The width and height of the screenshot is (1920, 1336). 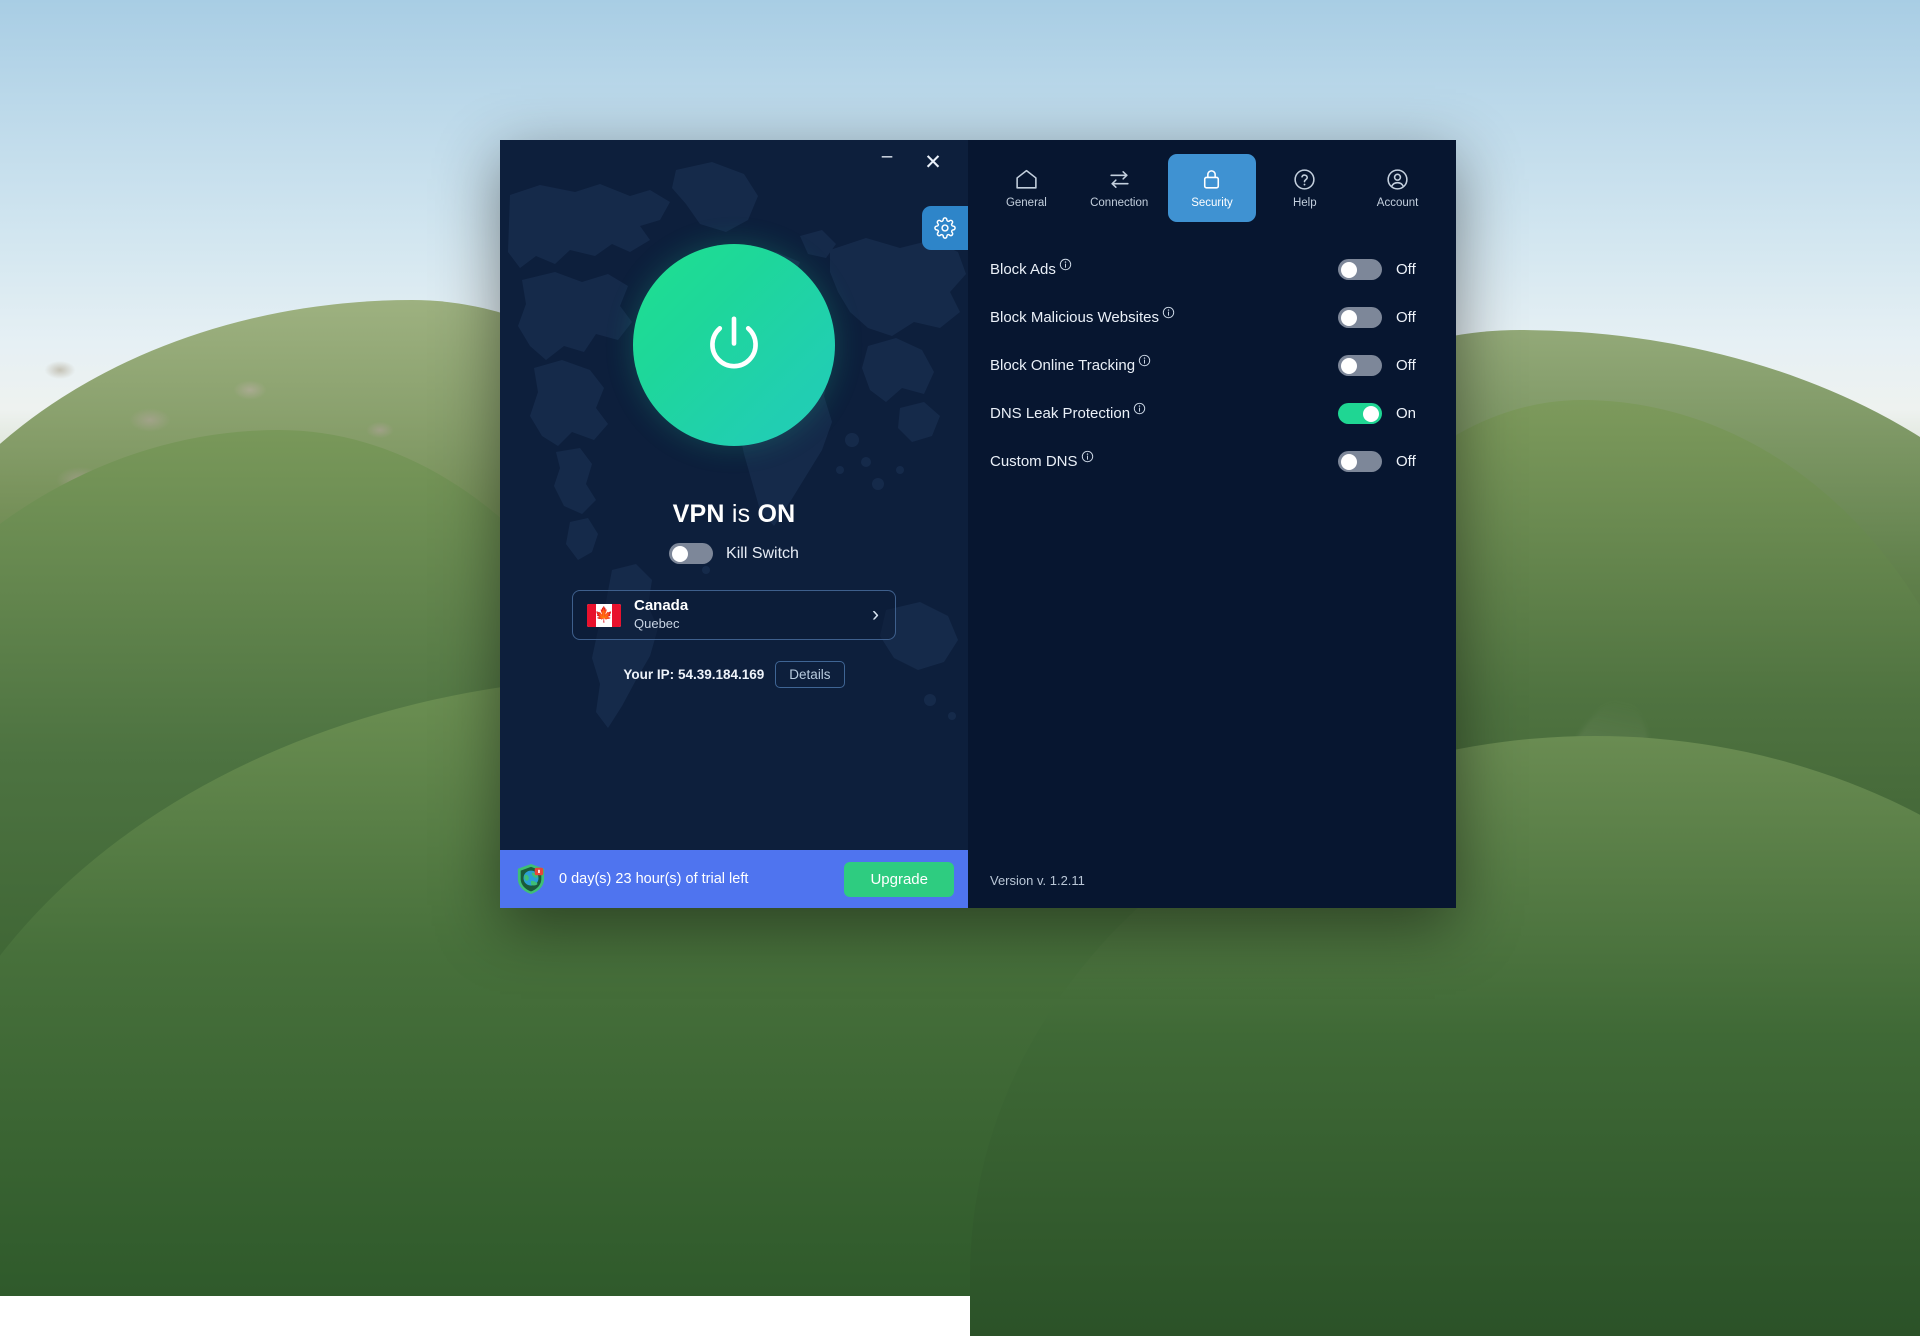 What do you see at coordinates (1023, 269) in the screenshot?
I see `setting-label: Block Ads` at bounding box center [1023, 269].